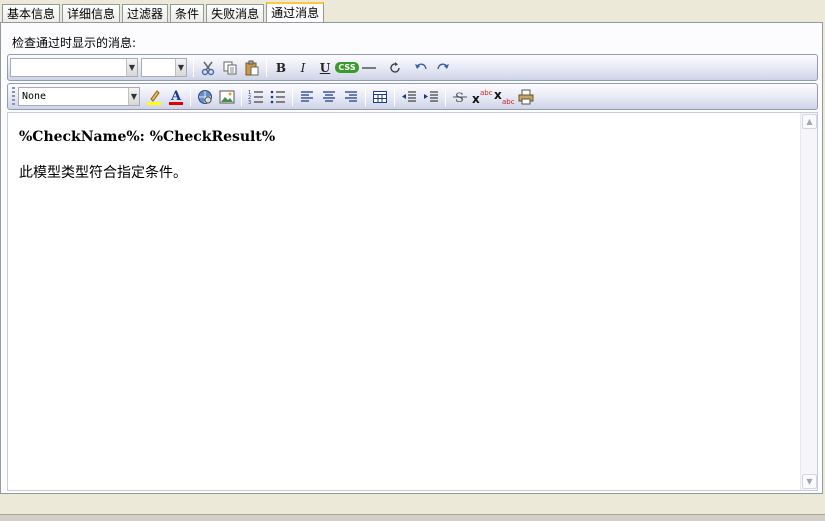 The width and height of the screenshot is (825, 521). I want to click on bulleted-list-icon, so click(277, 96).